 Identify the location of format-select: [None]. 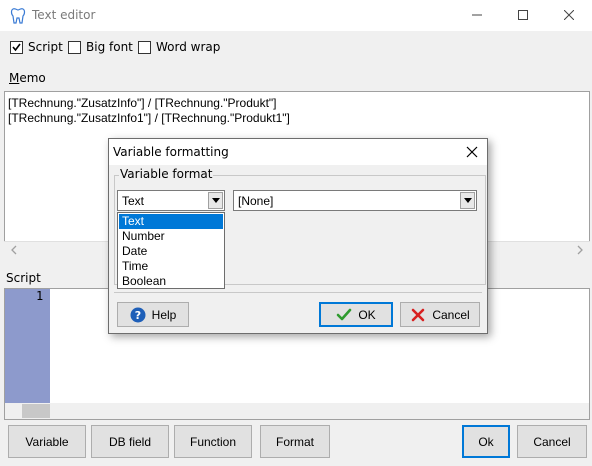
(355, 200).